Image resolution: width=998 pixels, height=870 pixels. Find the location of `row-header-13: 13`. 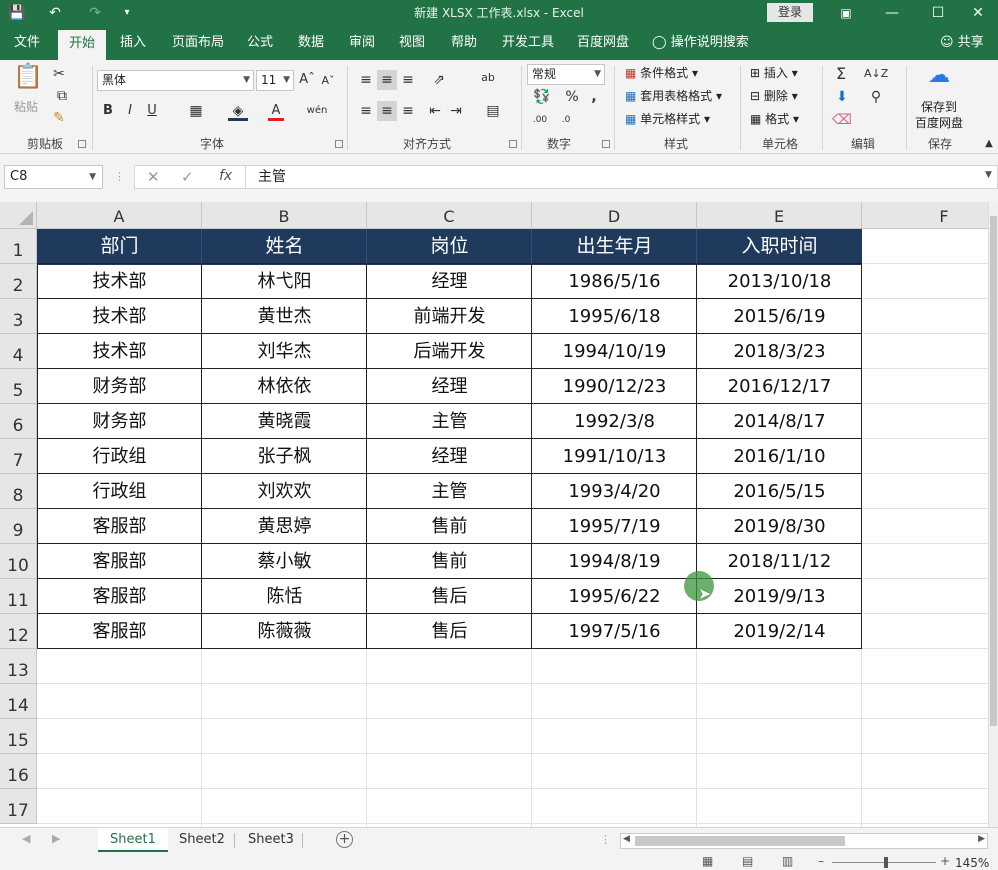

row-header-13: 13 is located at coordinates (18, 666).